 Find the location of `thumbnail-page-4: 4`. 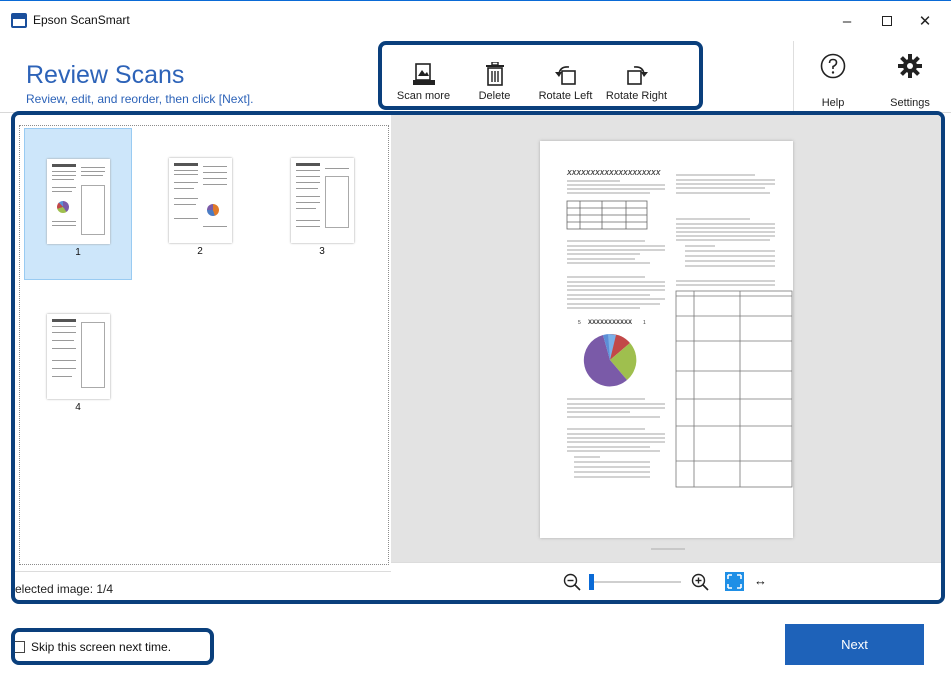

thumbnail-page-4: 4 is located at coordinates (78, 366).